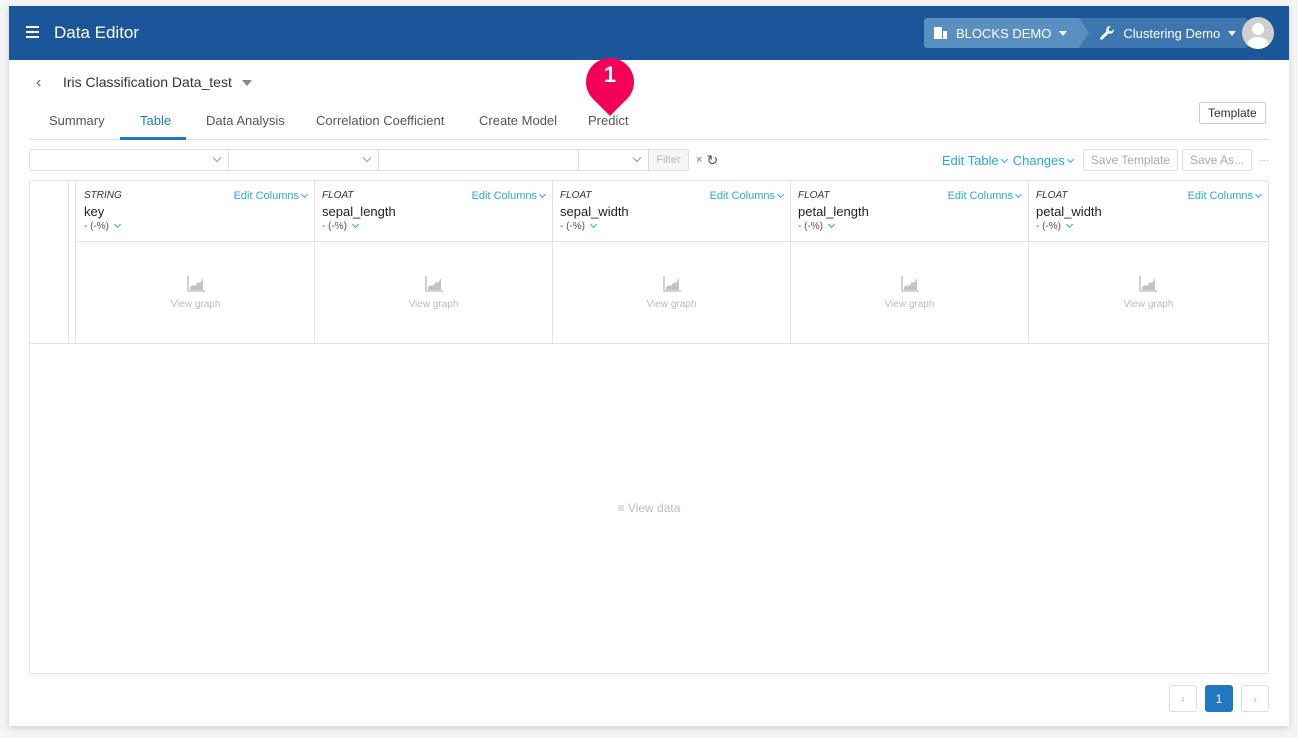  What do you see at coordinates (380, 120) in the screenshot?
I see `tab-correlation-coefficient: Correlation Coefficient` at bounding box center [380, 120].